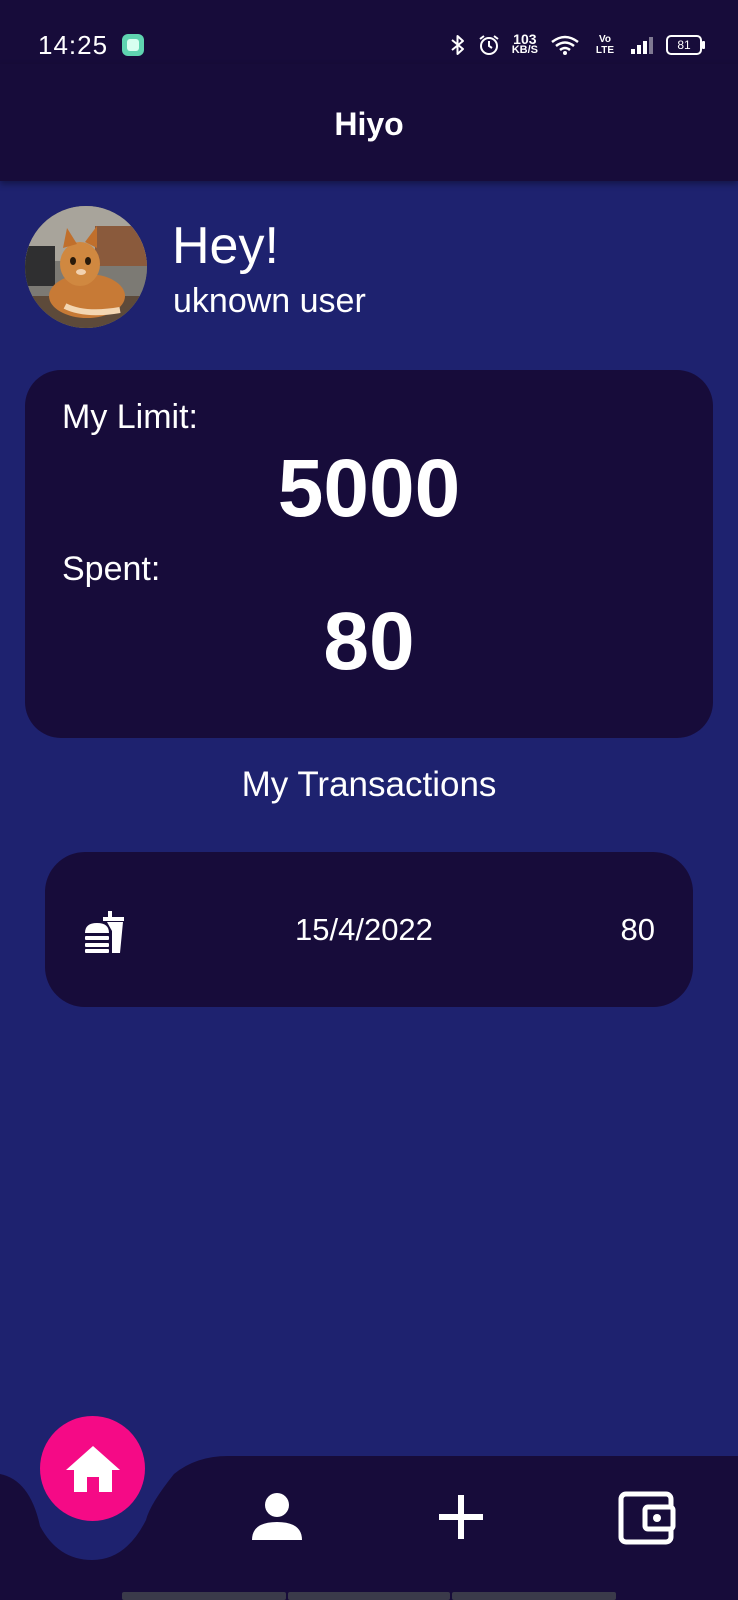 This screenshot has height=1600, width=738. What do you see at coordinates (369, 784) in the screenshot?
I see `transactions-heading: My Transactions` at bounding box center [369, 784].